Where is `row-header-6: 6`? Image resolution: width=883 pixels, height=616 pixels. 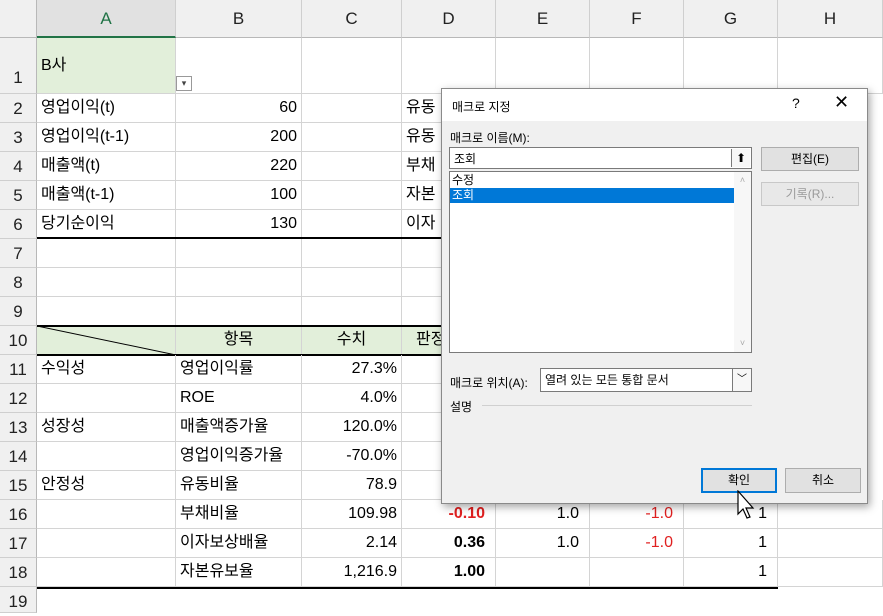
row-header-6: 6 is located at coordinates (18, 224).